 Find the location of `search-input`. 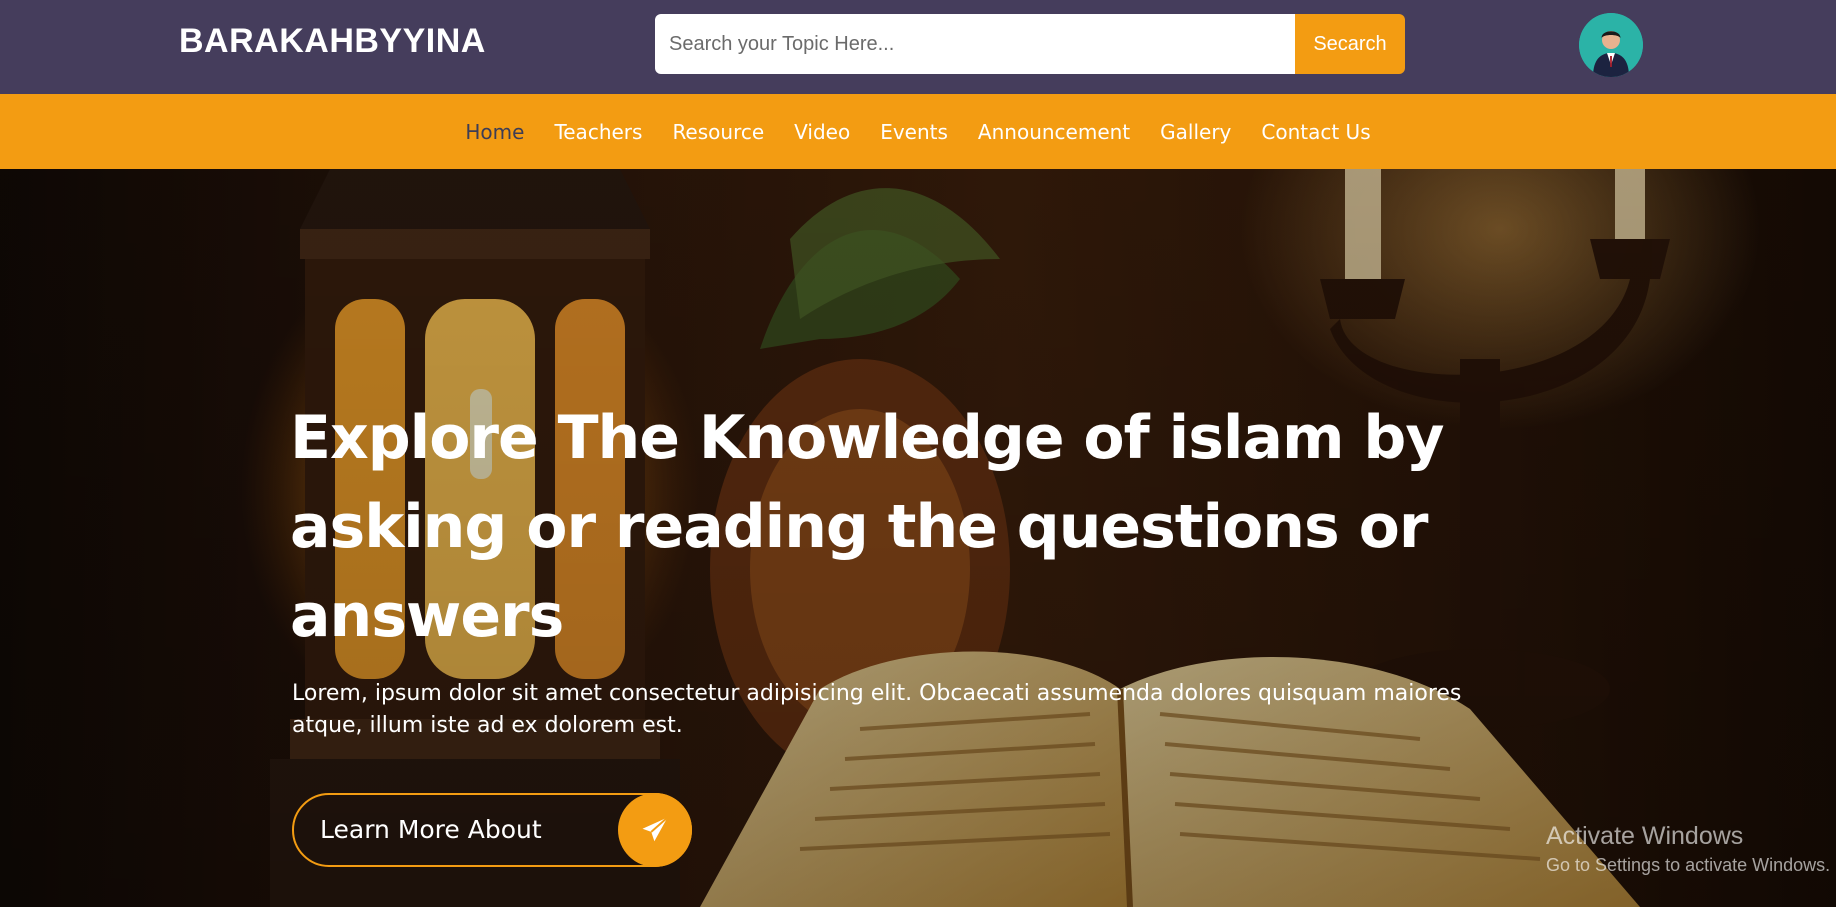

search-input is located at coordinates (975, 44).